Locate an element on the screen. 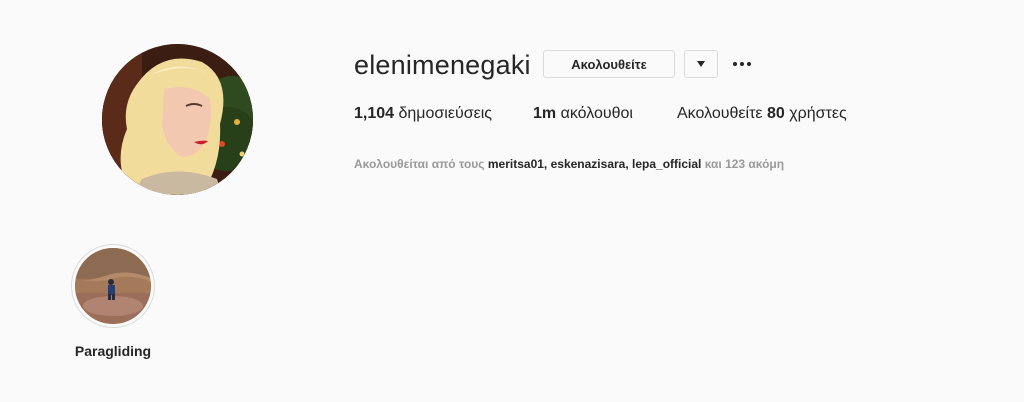 This screenshot has width=1024, height=402. highlight-cover-image is located at coordinates (113, 286).